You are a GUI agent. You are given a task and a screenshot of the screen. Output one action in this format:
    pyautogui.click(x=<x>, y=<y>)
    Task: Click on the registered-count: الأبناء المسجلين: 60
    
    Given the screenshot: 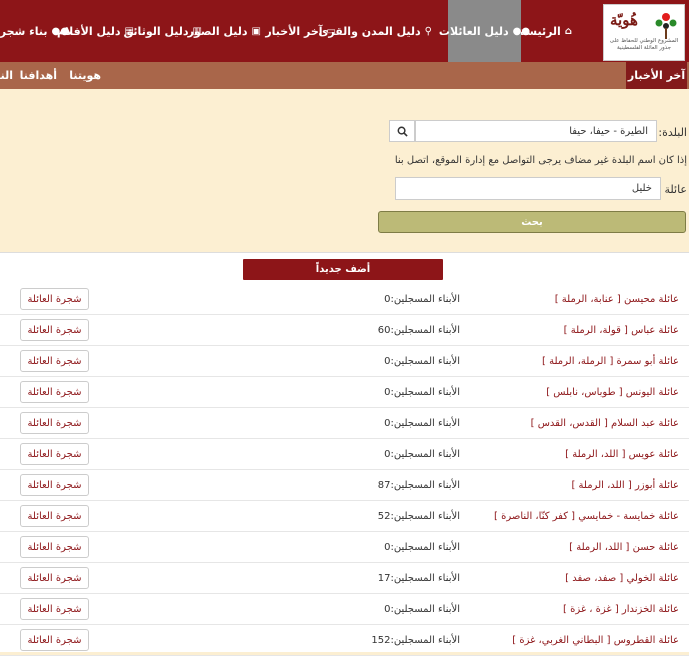 What is the action you would take?
    pyautogui.click(x=418, y=330)
    